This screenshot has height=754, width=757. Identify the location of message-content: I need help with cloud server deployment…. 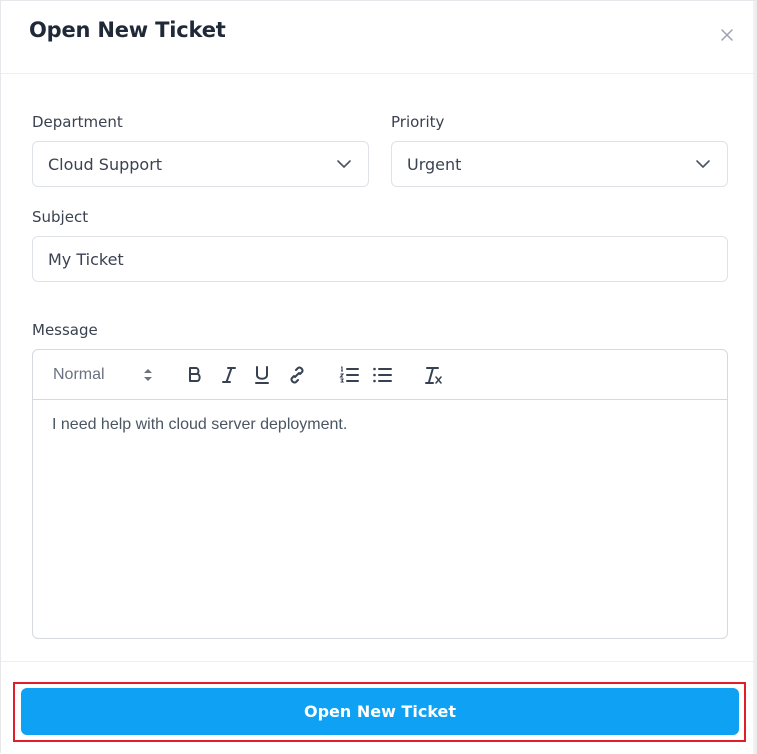
(200, 424).